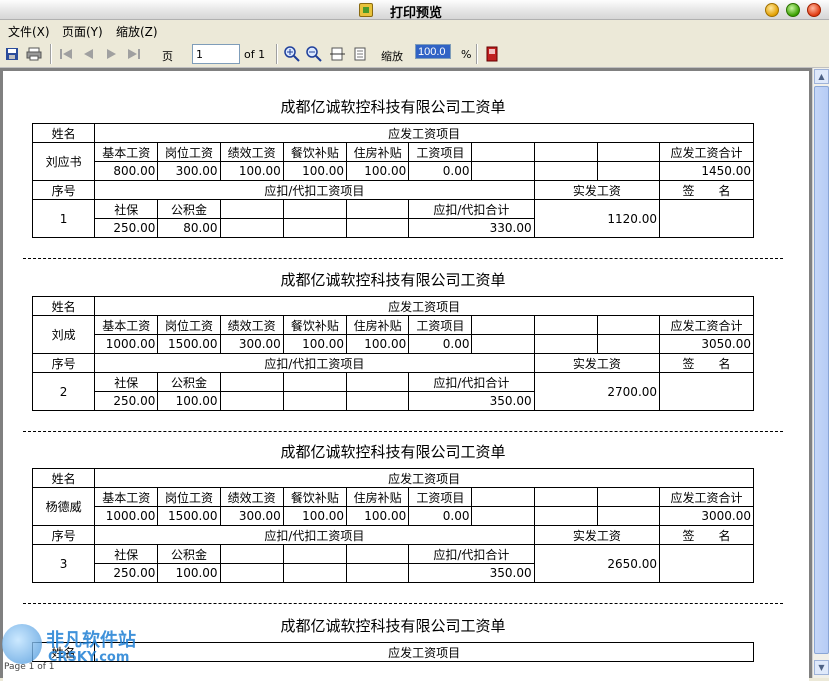  Describe the element at coordinates (112, 54) in the screenshot. I see `next-page-icon` at that location.